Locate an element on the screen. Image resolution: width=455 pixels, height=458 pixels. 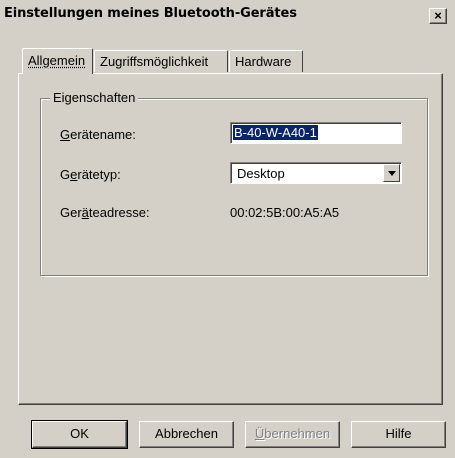
dropdown-button is located at coordinates (391, 173).